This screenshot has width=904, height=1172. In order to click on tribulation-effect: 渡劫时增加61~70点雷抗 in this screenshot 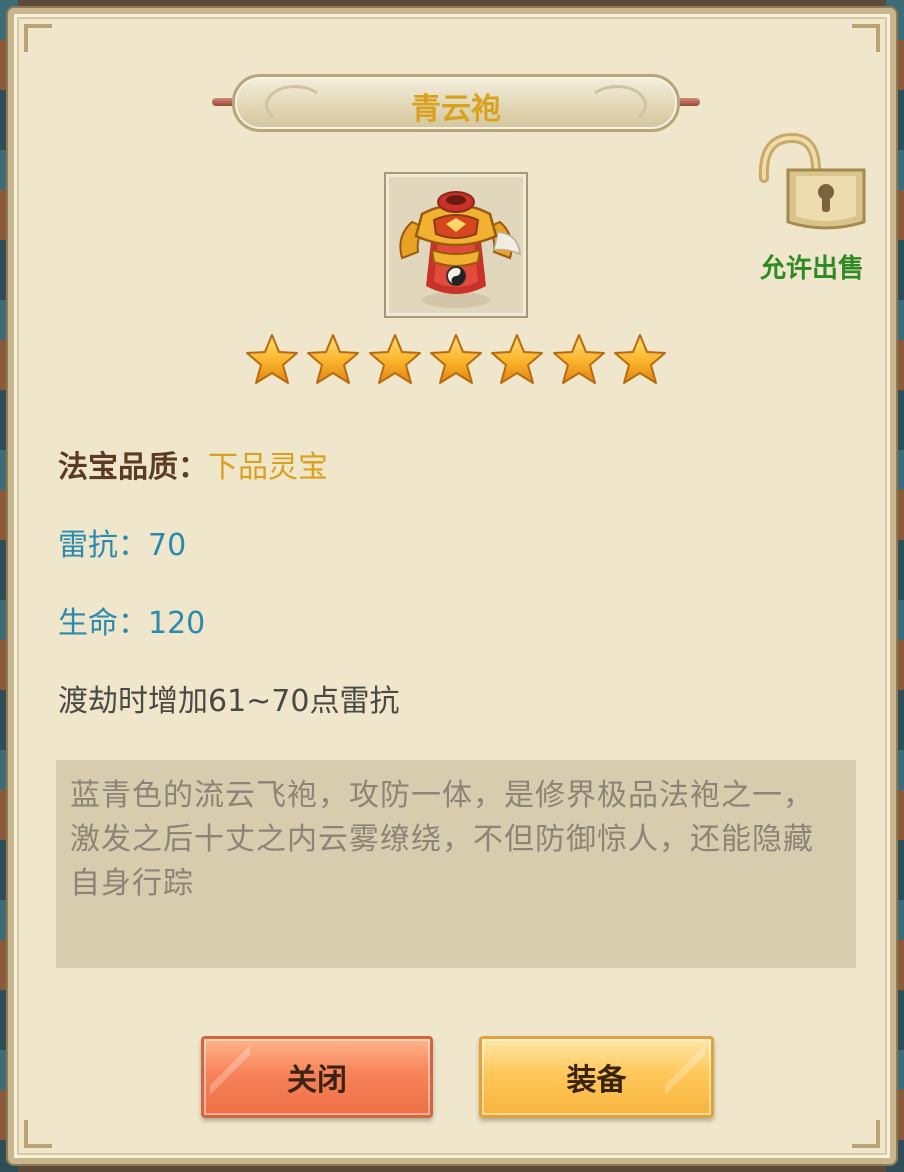, I will do `click(229, 701)`.